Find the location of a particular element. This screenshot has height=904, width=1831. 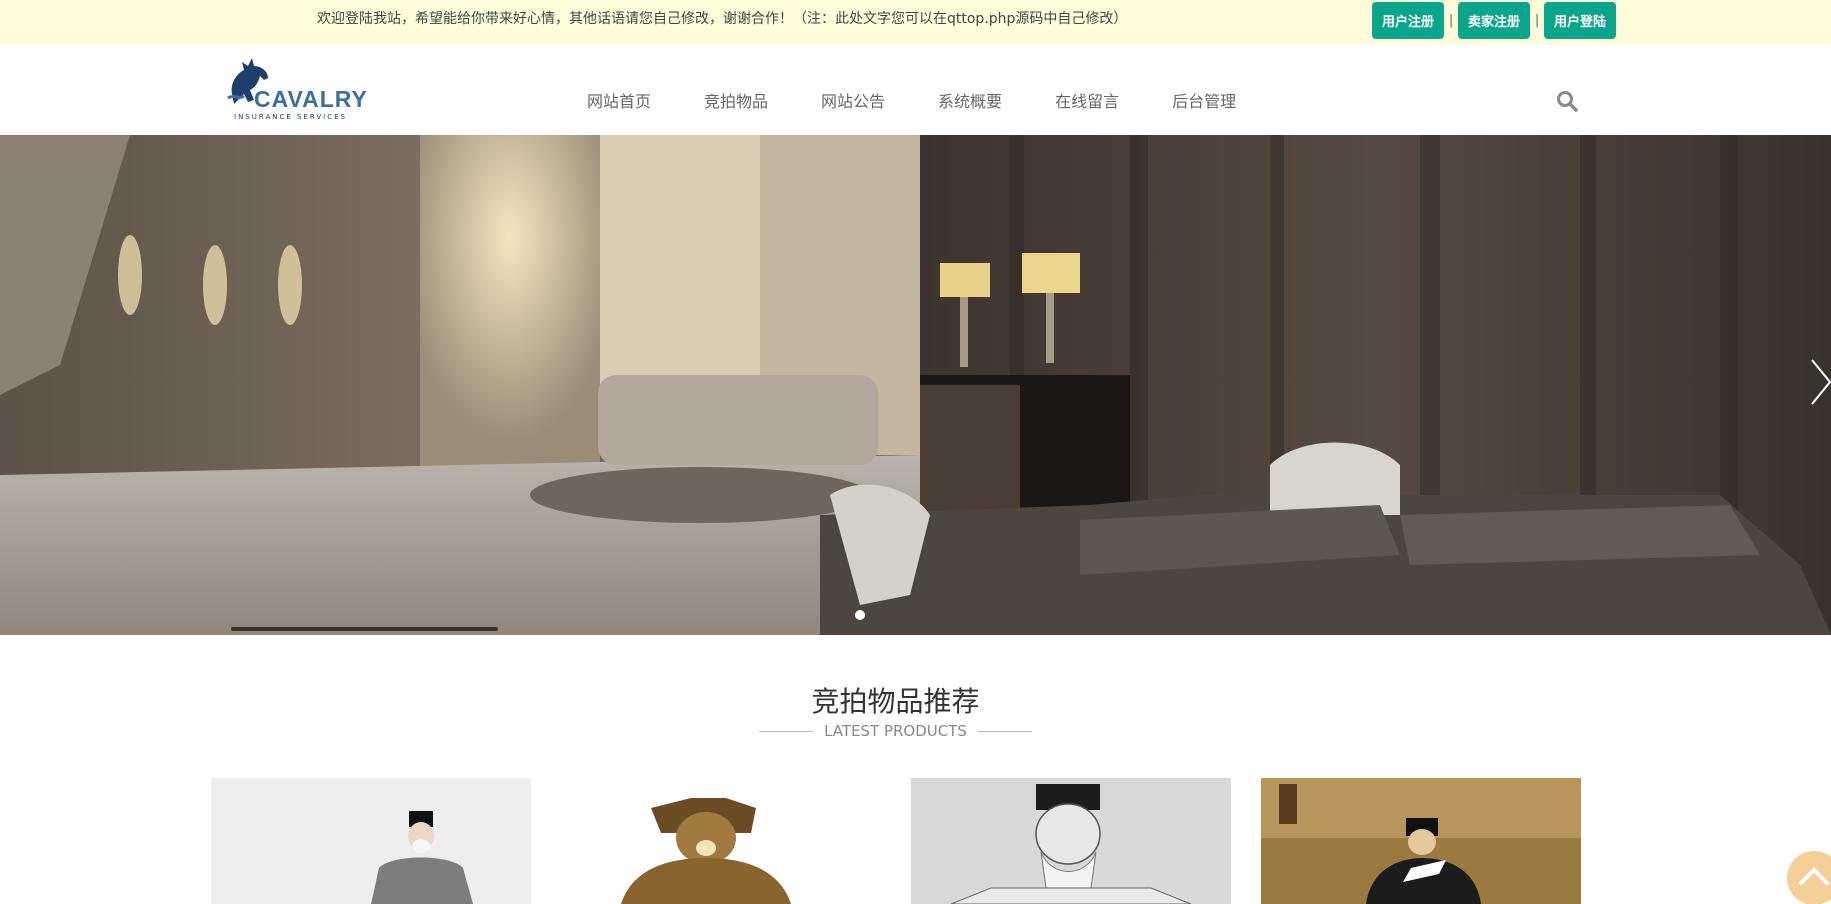

nav-item-announcements: 网站公告 is located at coordinates (853, 100).